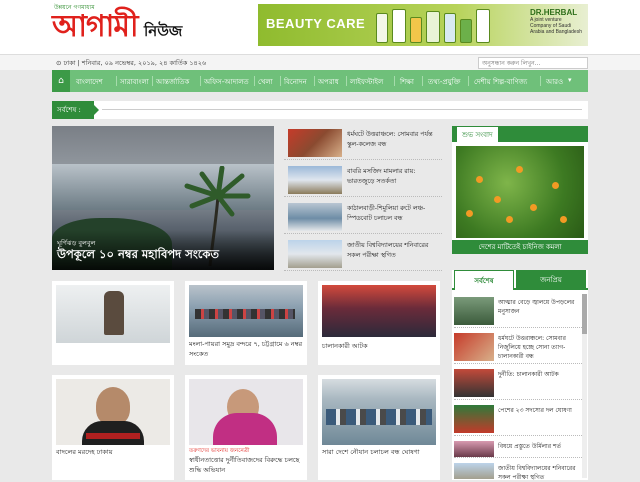 Image resolution: width=640 pixels, height=482 pixels. I want to click on news-title: দুর্নীতি: চালানকারী আটক, so click(540, 374).